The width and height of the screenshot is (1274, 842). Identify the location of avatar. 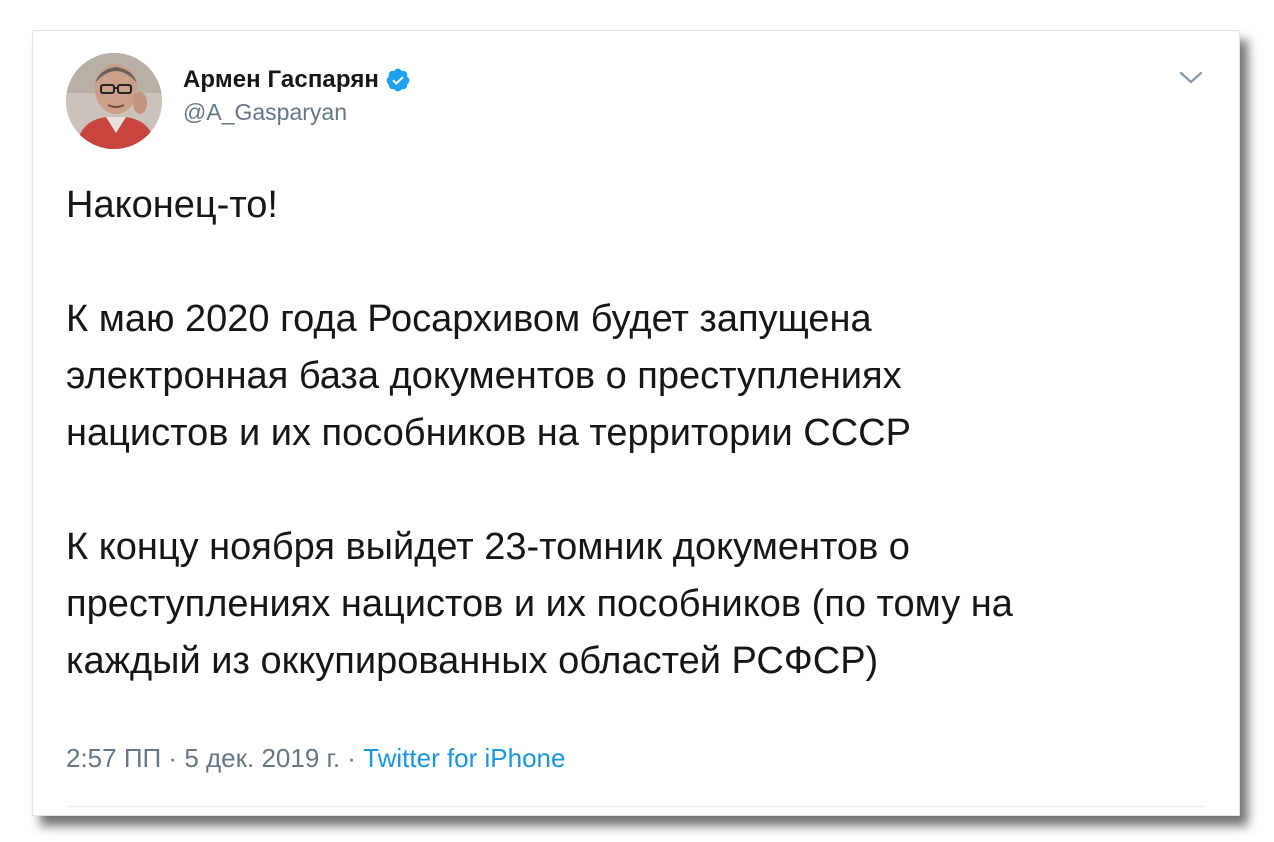
(114, 101).